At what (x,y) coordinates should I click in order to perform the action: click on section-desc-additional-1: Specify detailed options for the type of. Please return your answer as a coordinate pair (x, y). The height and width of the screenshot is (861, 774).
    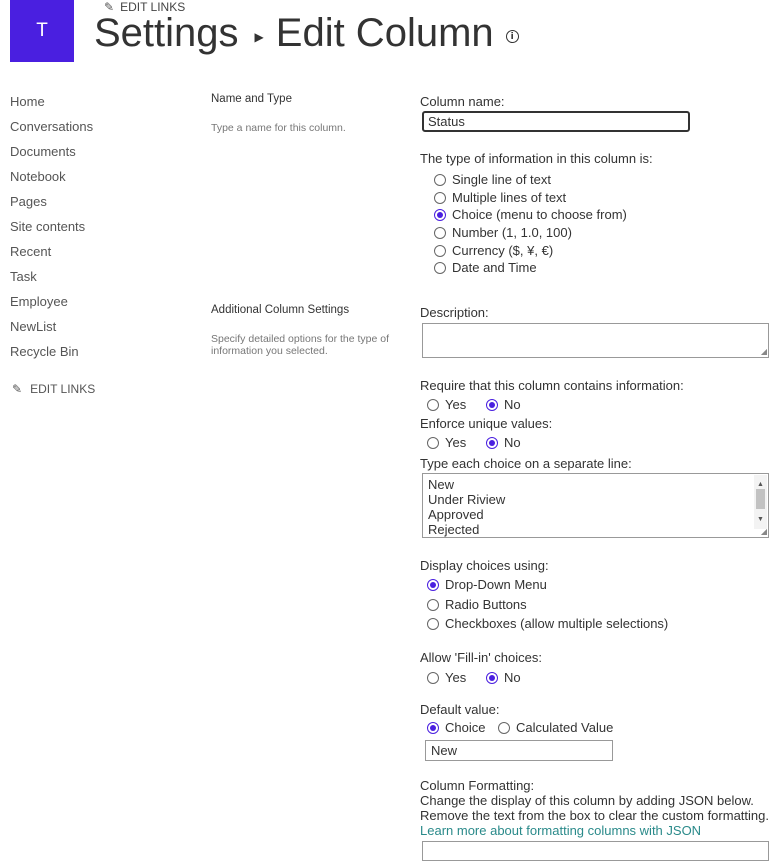
    Looking at the image, I should click on (300, 339).